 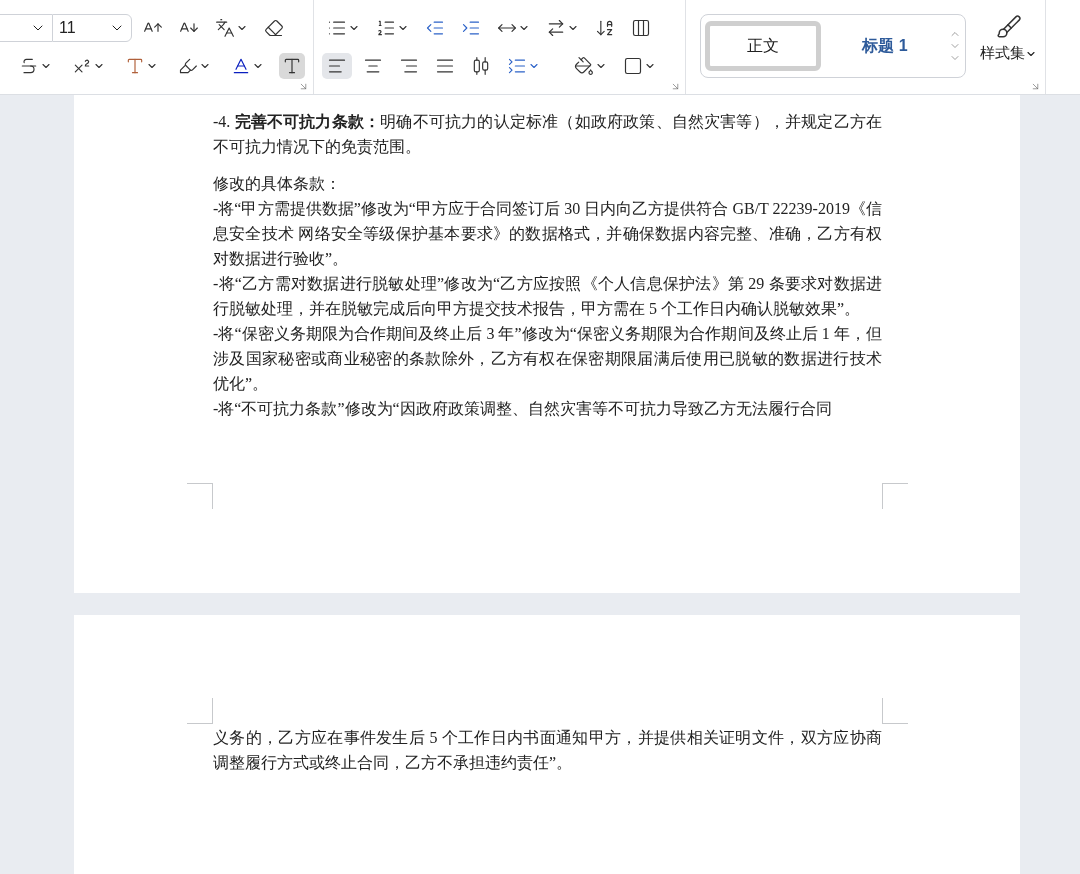 What do you see at coordinates (92, 28) in the screenshot?
I see `font-size-dropdown: 11` at bounding box center [92, 28].